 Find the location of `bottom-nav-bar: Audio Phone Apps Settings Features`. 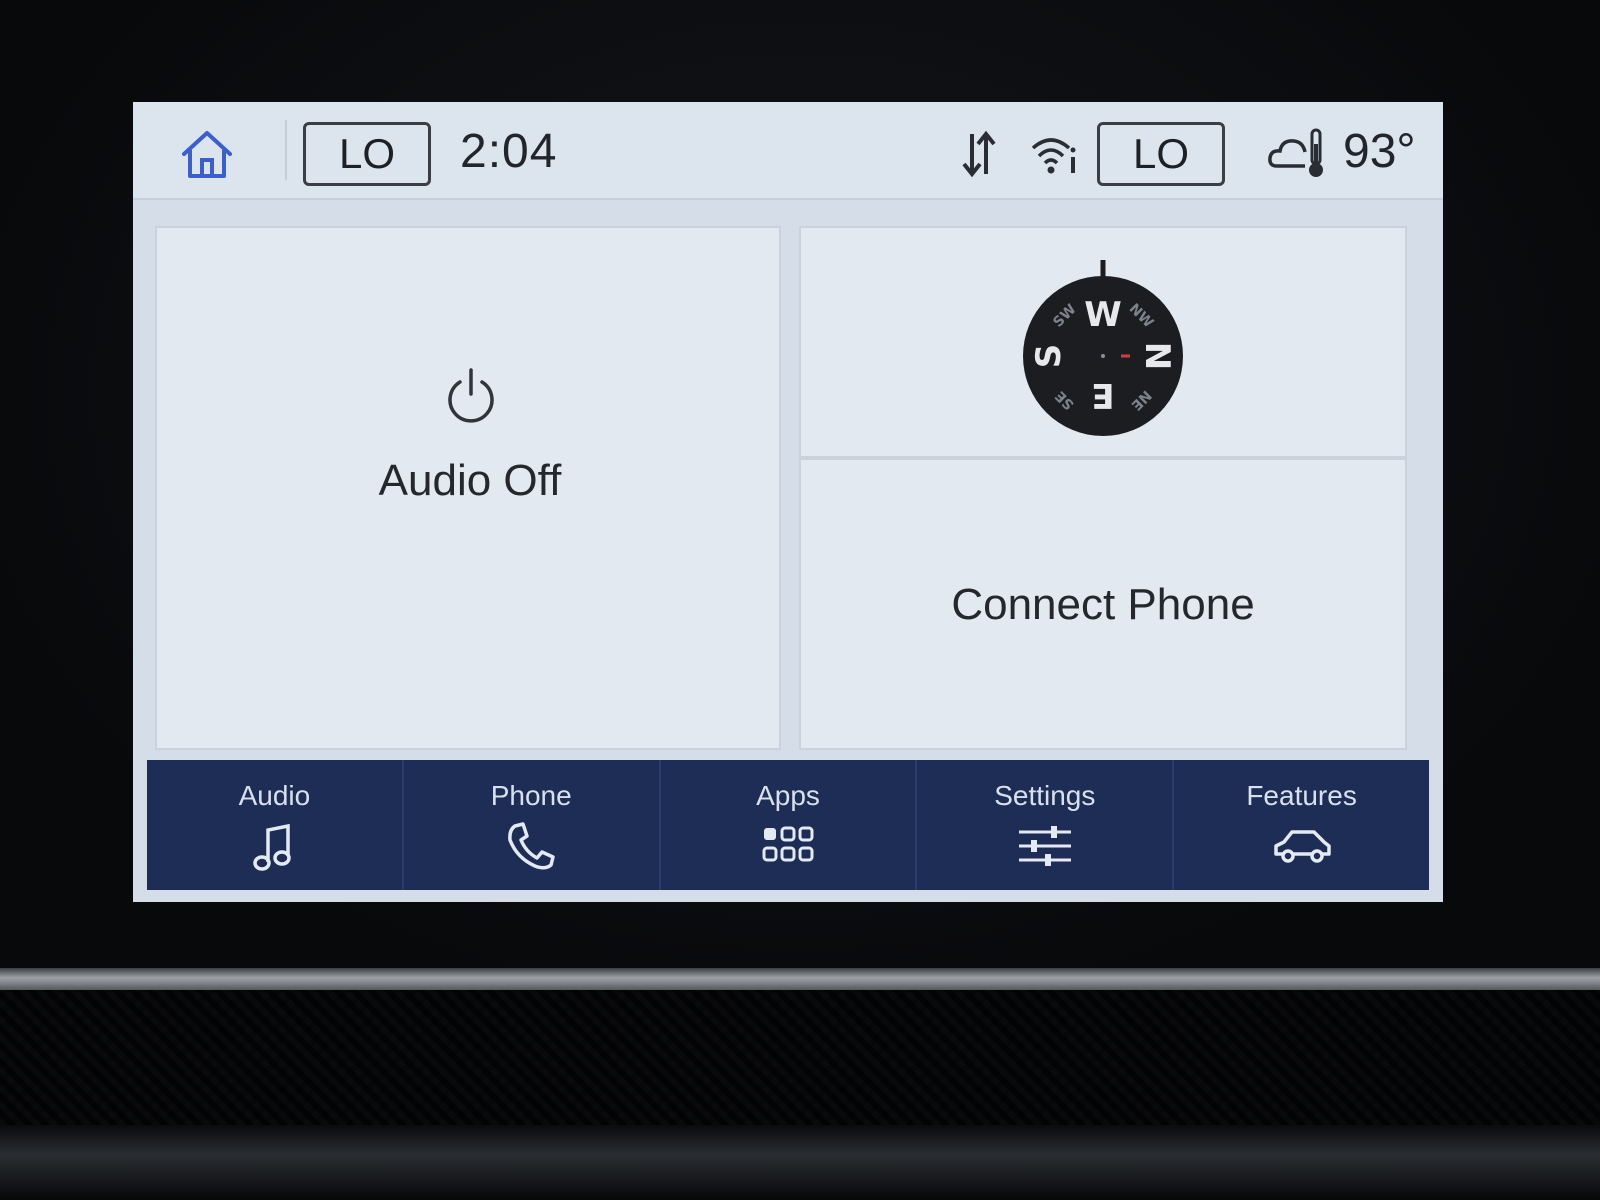

bottom-nav-bar: Audio Phone Apps Settings Features is located at coordinates (788, 825).